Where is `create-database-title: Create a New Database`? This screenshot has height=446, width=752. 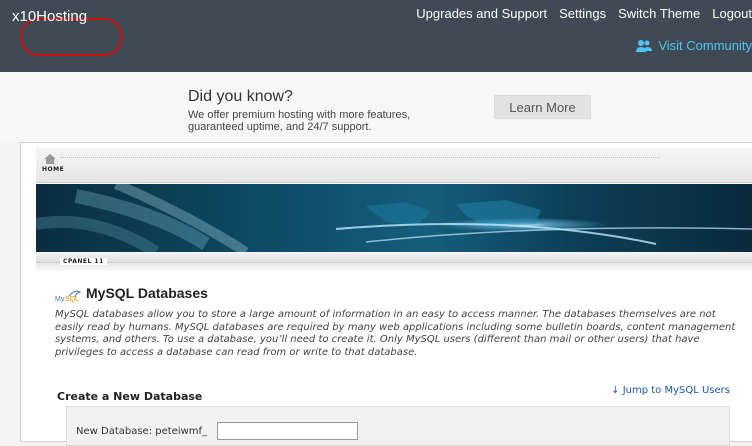 create-database-title: Create a New Database is located at coordinates (130, 396).